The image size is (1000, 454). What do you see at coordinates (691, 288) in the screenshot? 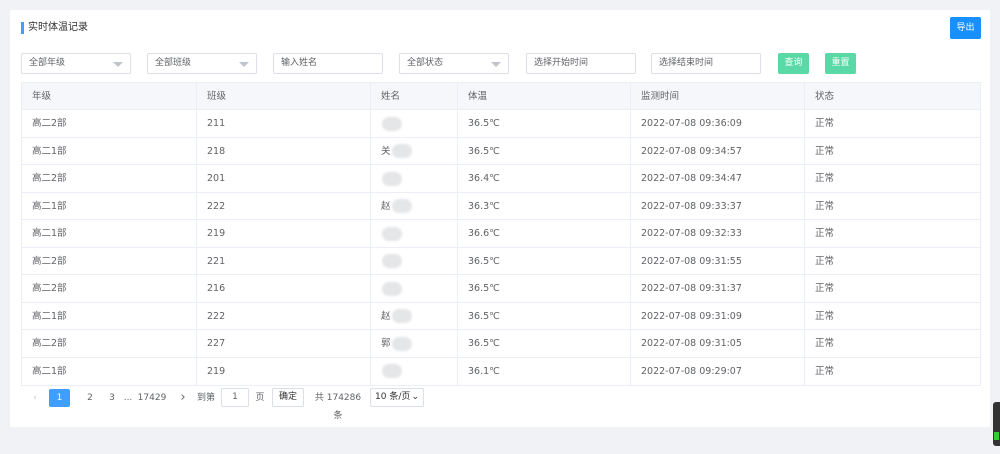
I see `time-value: 2022-07-08 09:31:37` at bounding box center [691, 288].